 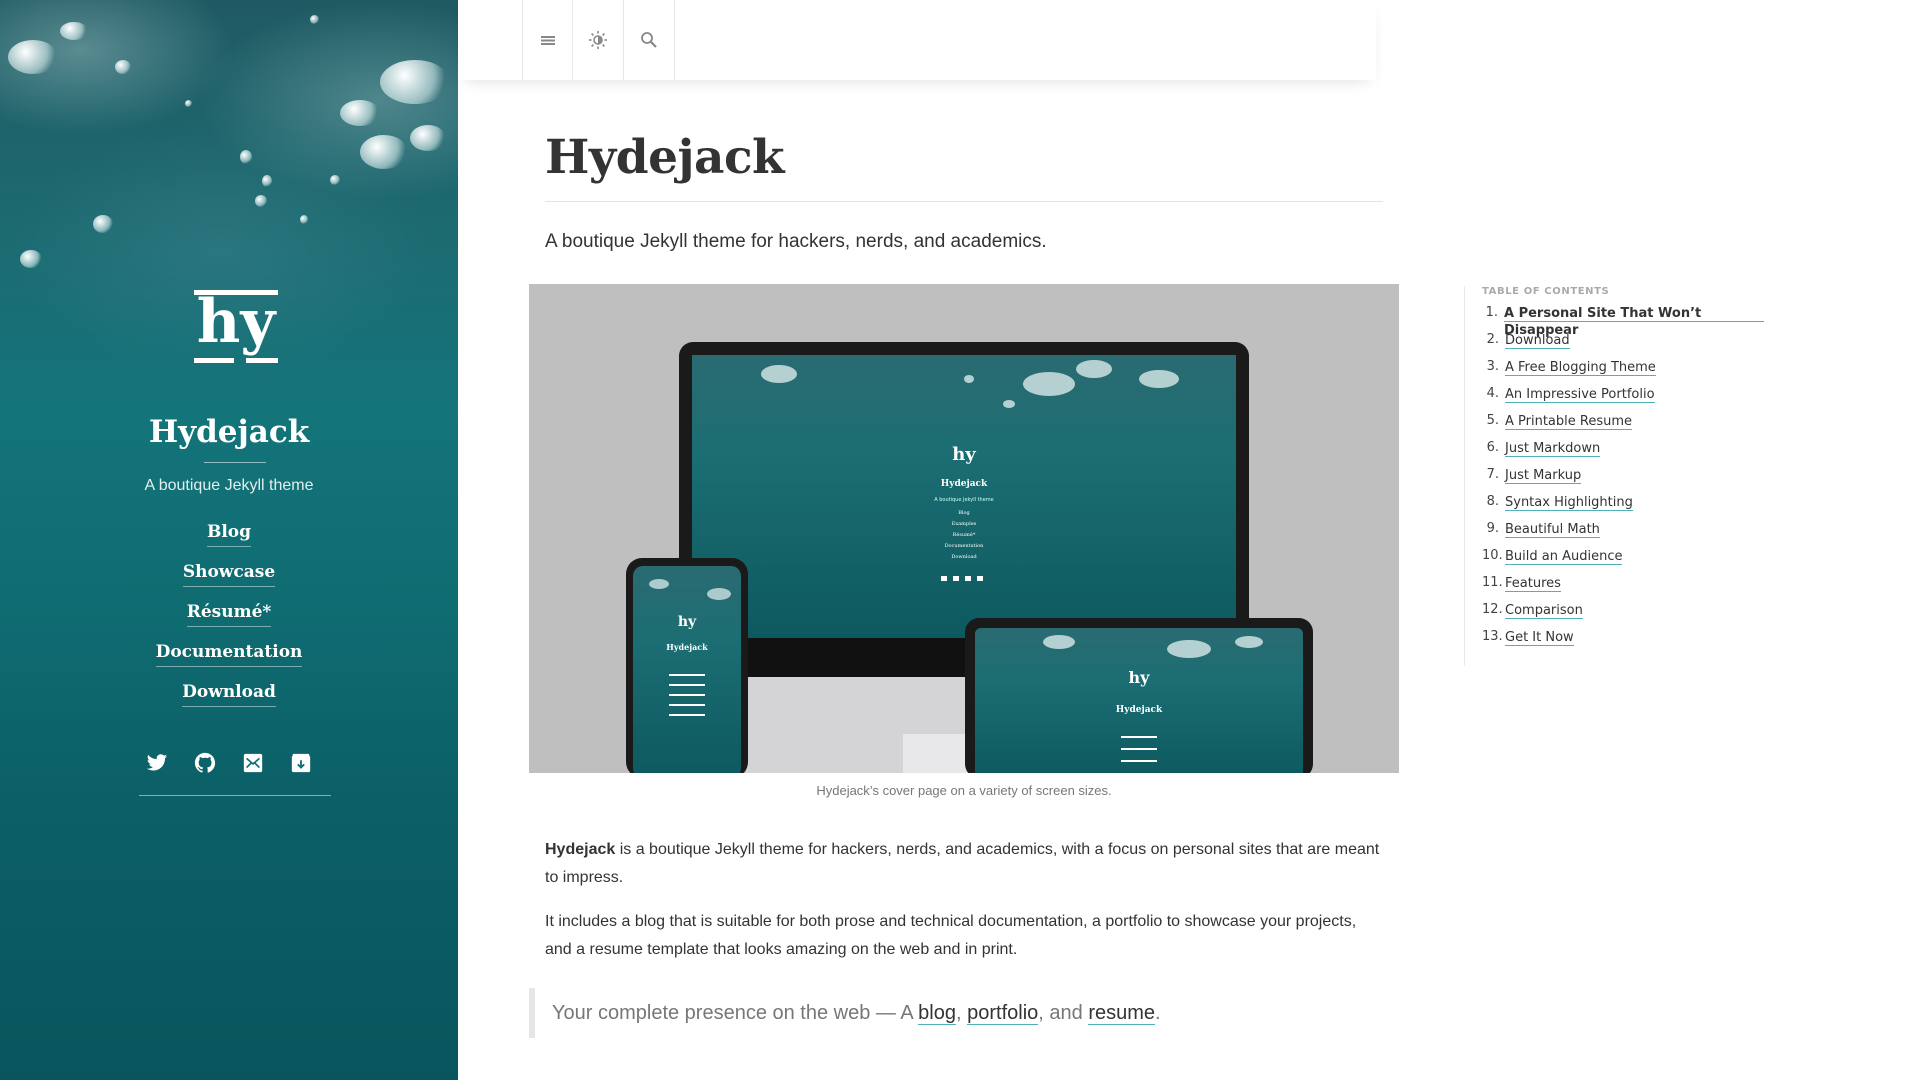 I want to click on toc-item: 10. Build an Audience, so click(x=1623, y=561).